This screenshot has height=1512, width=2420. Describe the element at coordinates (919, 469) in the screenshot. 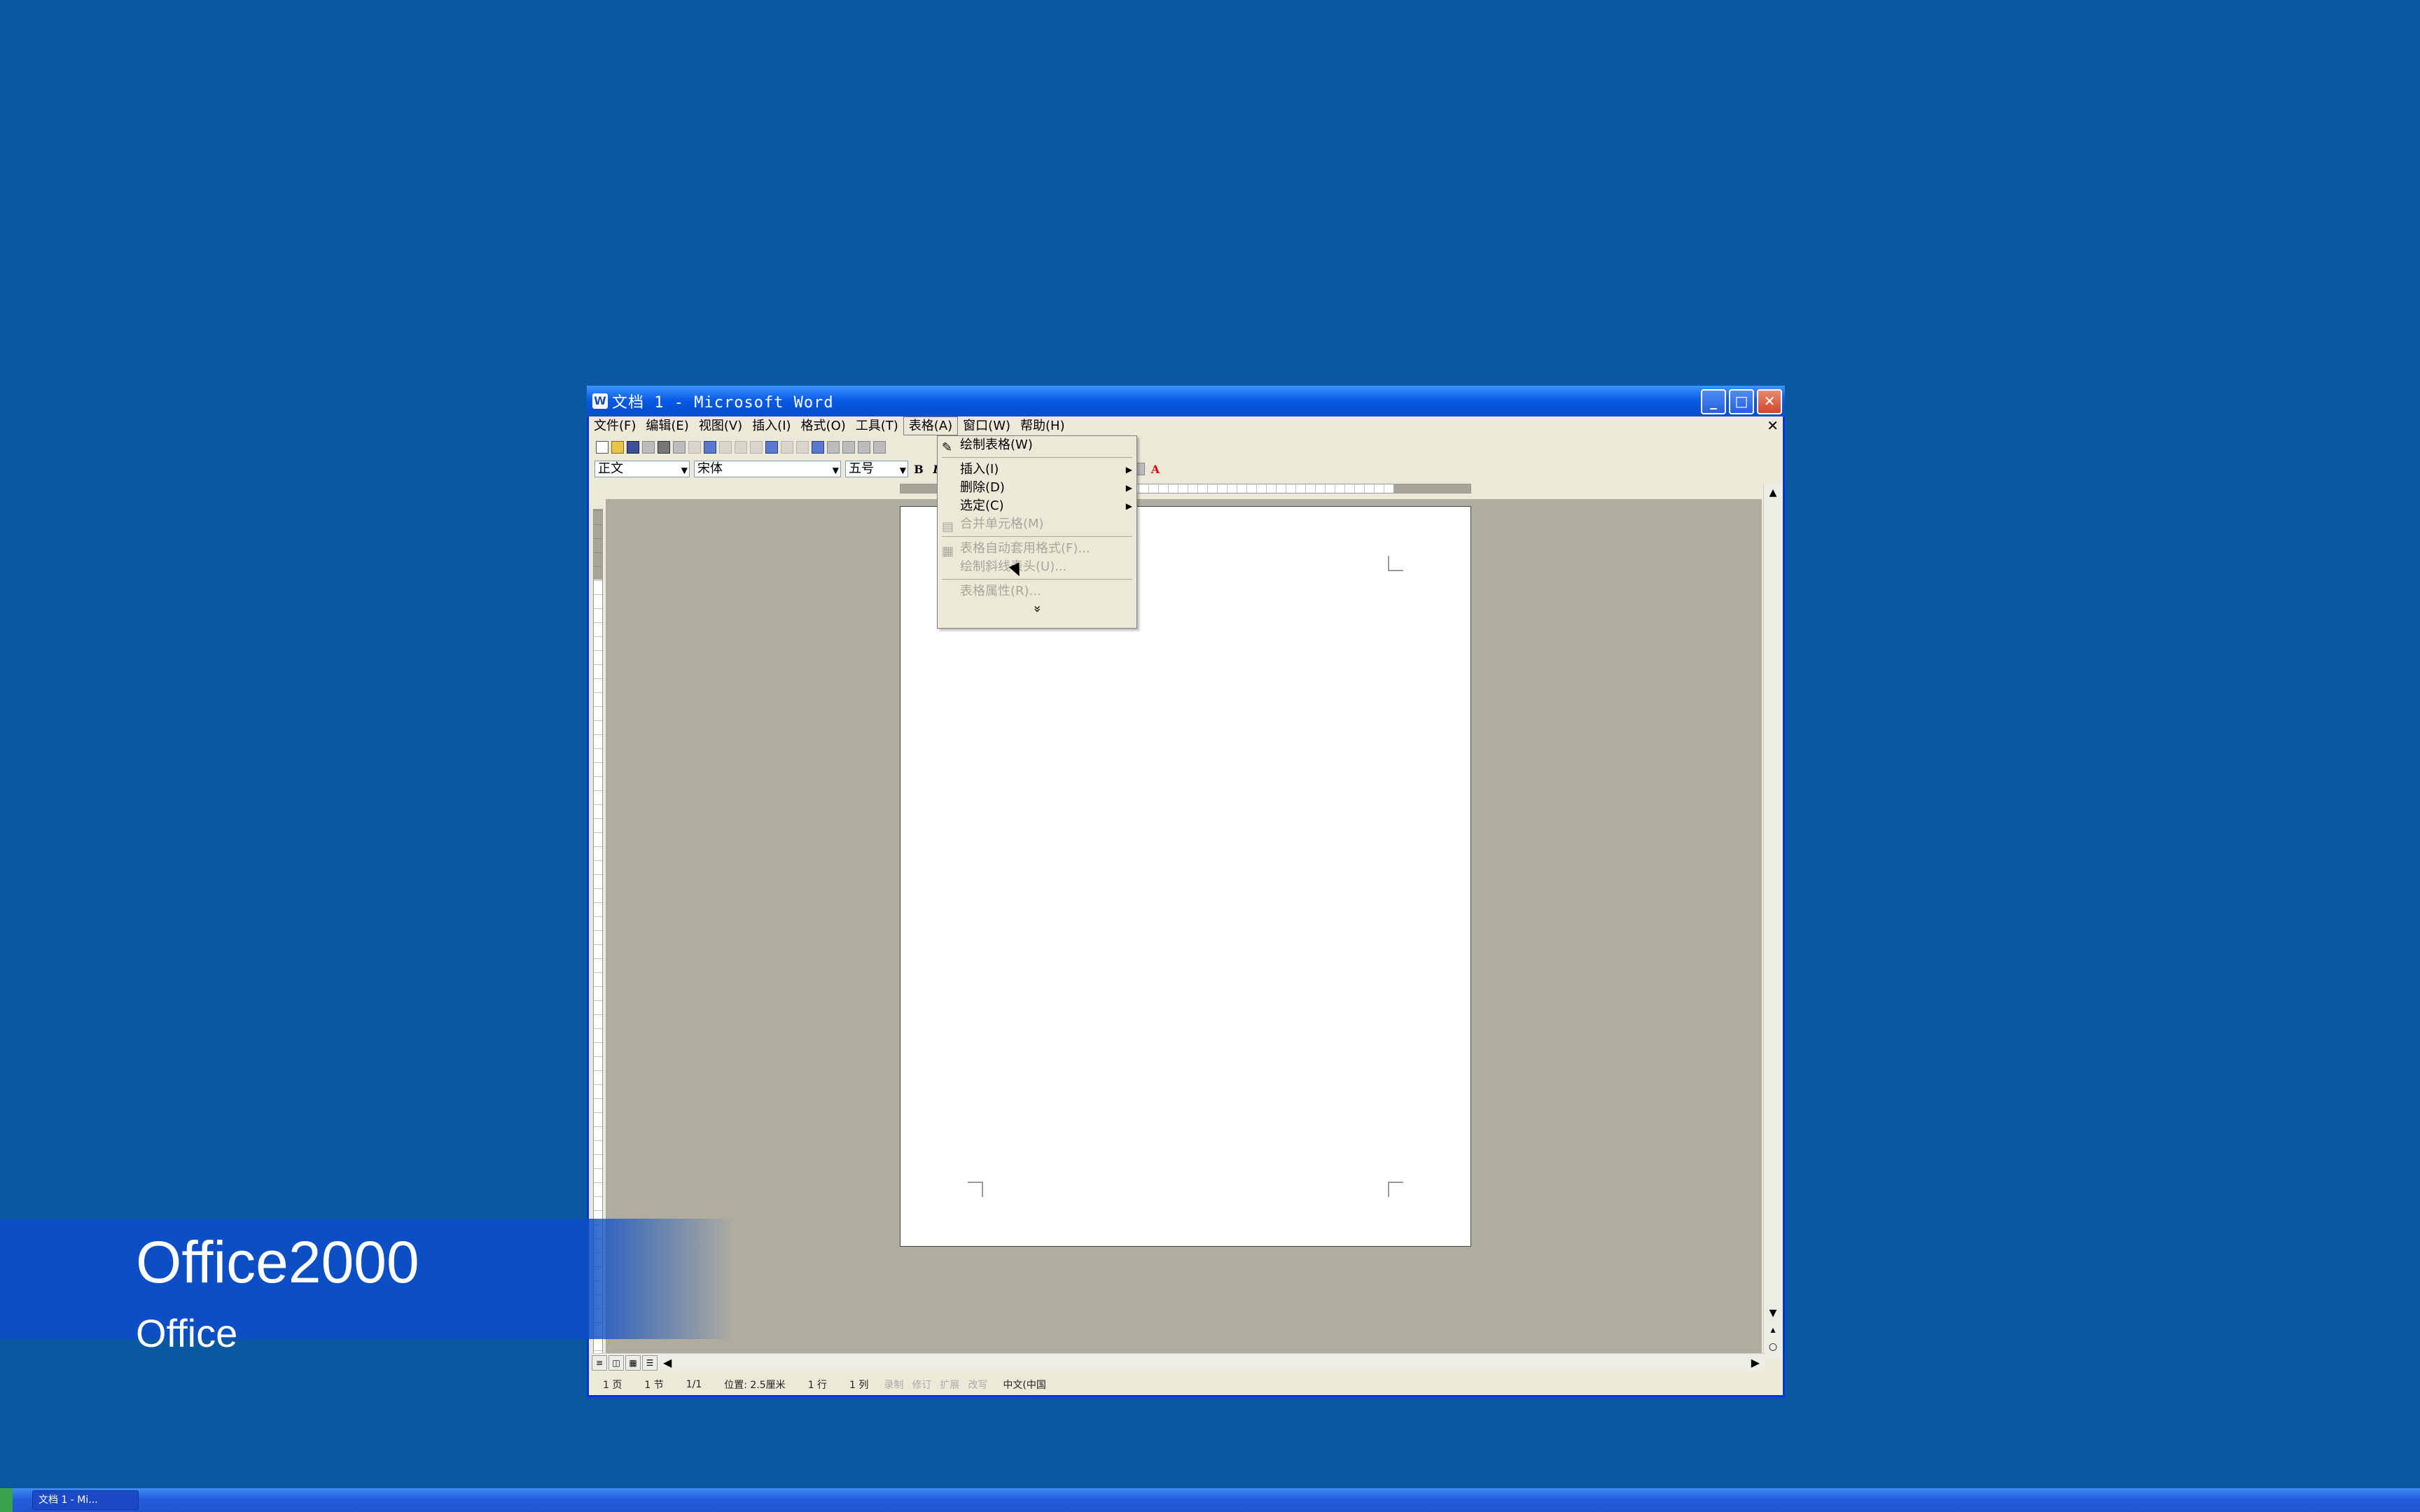

I see `bold-button: B` at that location.